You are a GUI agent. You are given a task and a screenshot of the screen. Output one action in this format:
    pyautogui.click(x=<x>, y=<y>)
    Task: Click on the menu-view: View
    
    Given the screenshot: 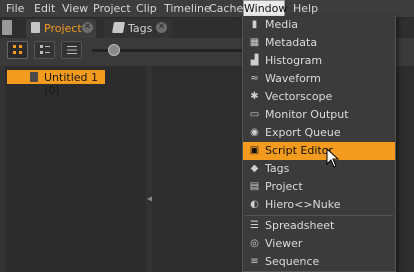 What is the action you would take?
    pyautogui.click(x=75, y=8)
    